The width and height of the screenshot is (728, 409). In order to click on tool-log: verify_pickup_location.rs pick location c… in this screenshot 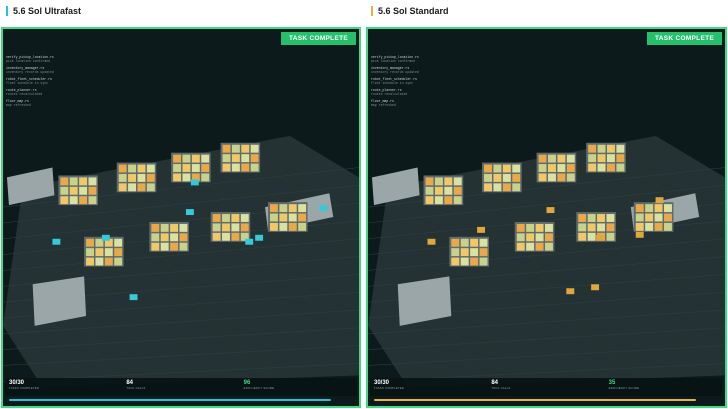, I will do `click(404, 82)`.